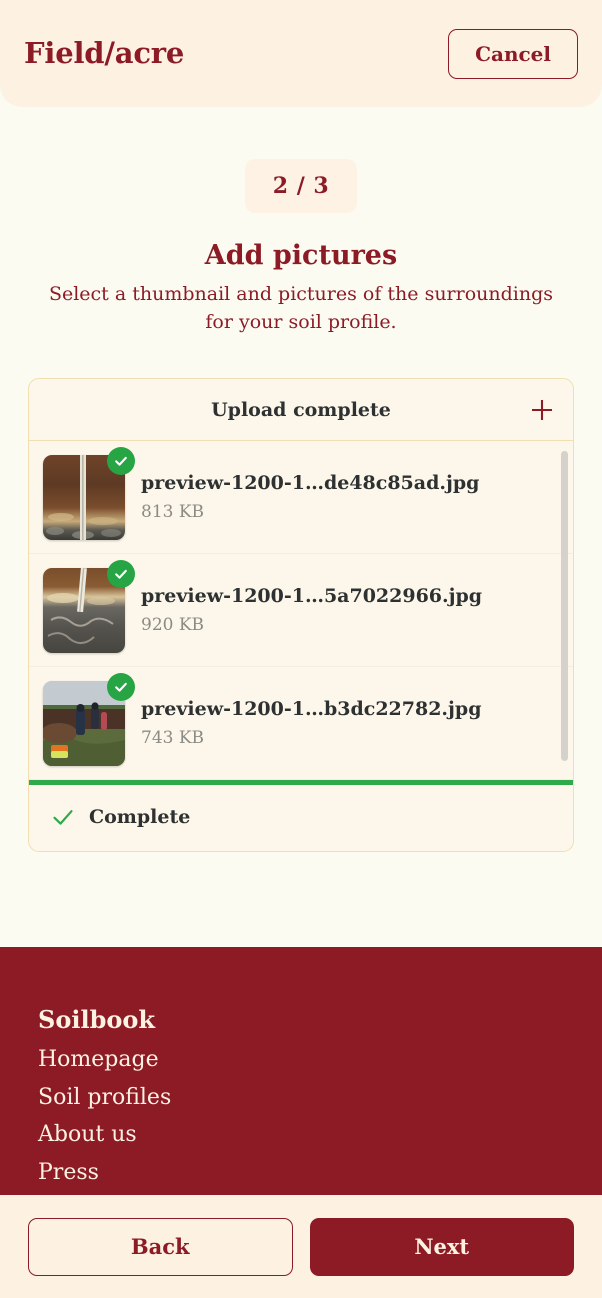 The image size is (602, 1298). I want to click on footer-heading: Soilbook, so click(96, 1019).